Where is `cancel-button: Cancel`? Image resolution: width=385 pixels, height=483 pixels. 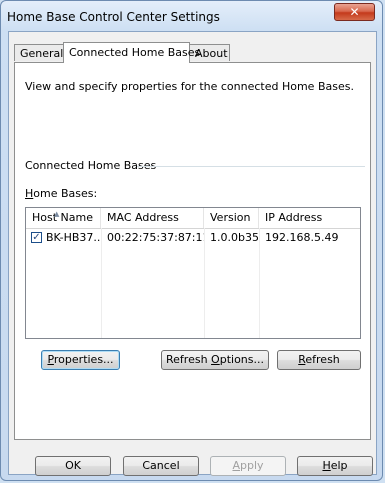
cancel-button: Cancel is located at coordinates (161, 466).